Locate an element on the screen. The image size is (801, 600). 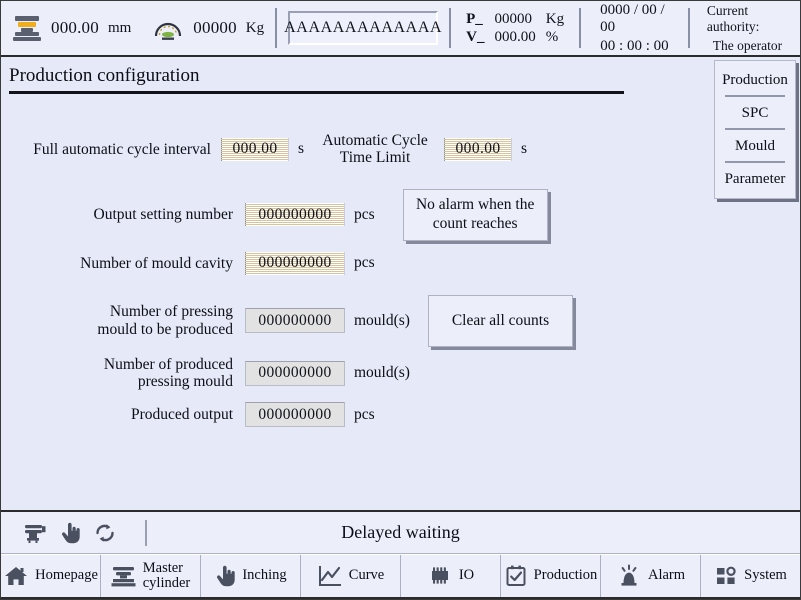
authority-readout: Current authority: The operator is located at coordinates (747, 28).